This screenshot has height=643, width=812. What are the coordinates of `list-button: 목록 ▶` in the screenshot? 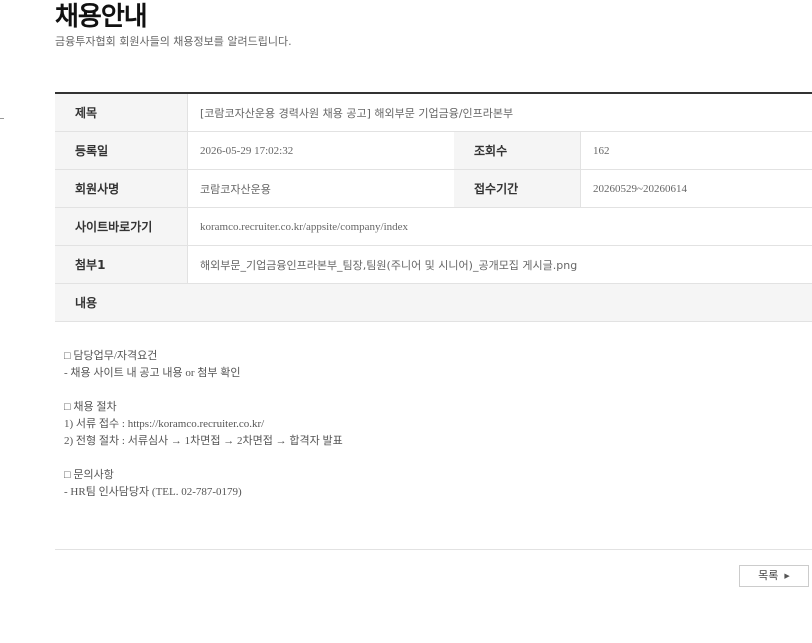 It's located at (774, 576).